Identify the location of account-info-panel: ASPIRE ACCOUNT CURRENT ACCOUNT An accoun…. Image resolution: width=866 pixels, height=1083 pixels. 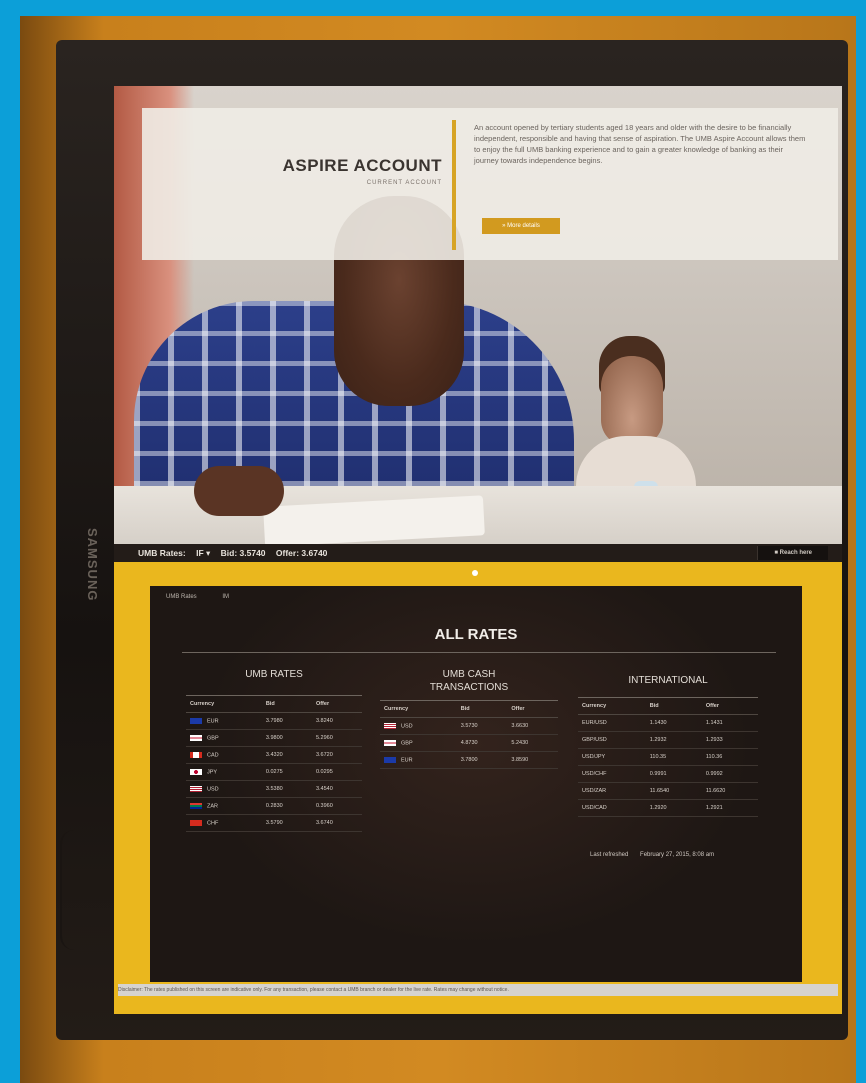
(490, 184).